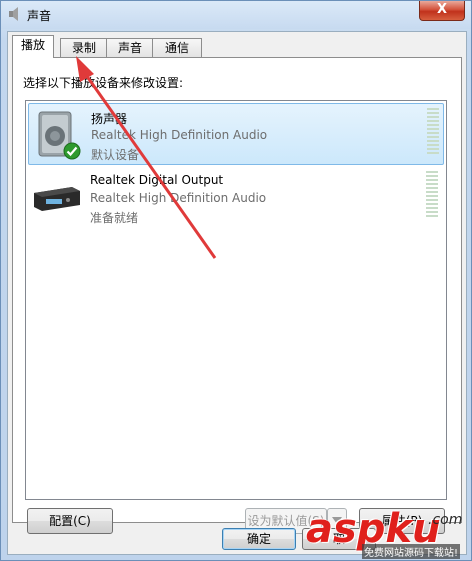 The width and height of the screenshot is (472, 561). I want to click on checkmark-icon, so click(72, 151).